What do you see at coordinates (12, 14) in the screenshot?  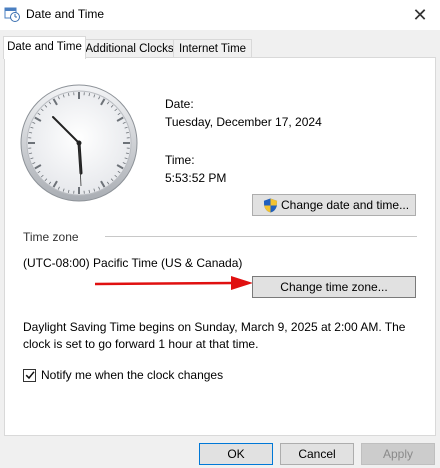 I see `calendar-clock-icon` at bounding box center [12, 14].